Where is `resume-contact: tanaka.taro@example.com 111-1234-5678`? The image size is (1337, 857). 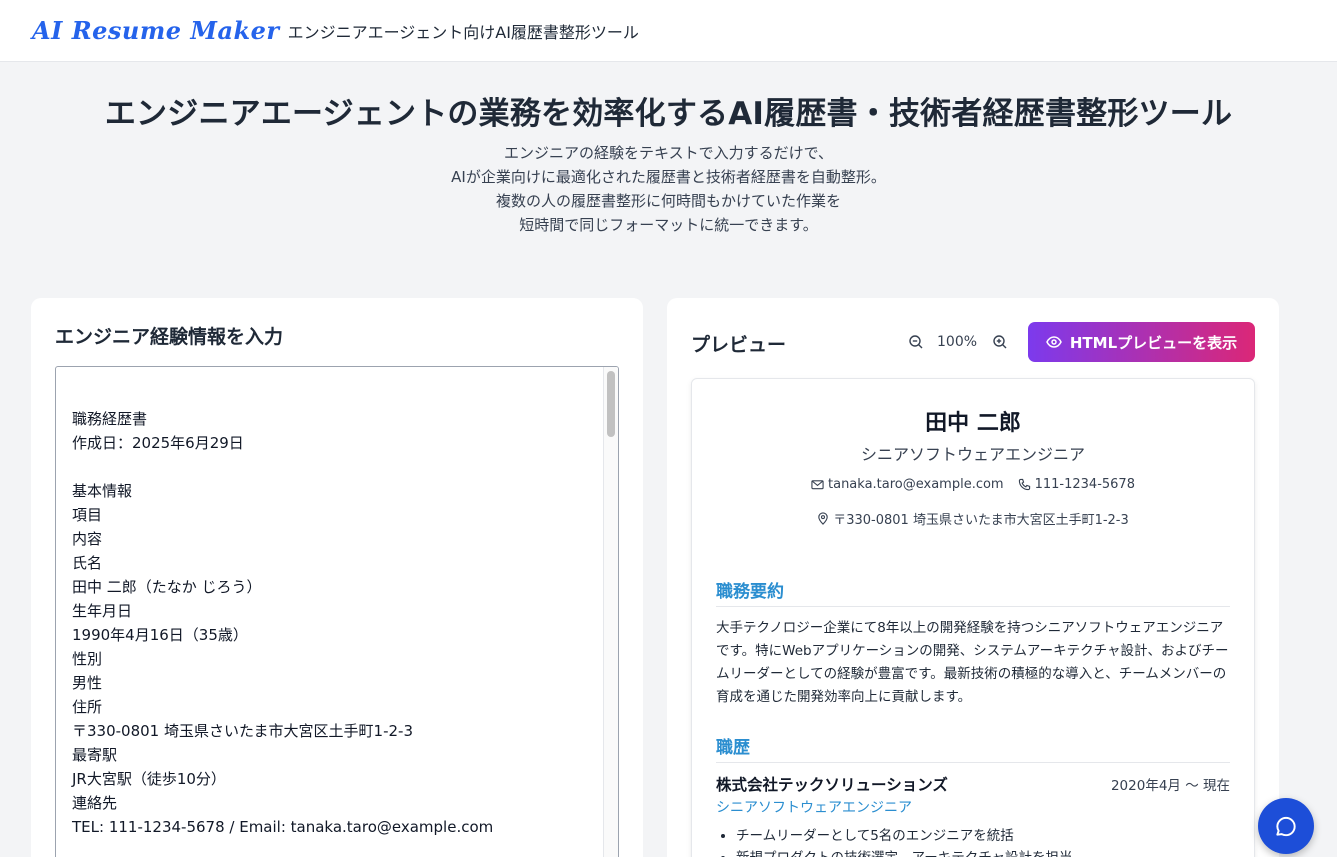 resume-contact: tanaka.taro@example.com 111-1234-5678 is located at coordinates (973, 484).